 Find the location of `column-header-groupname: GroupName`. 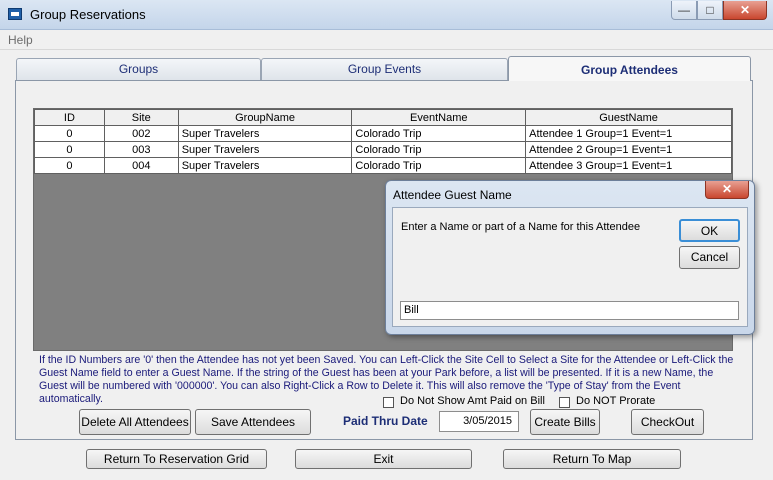

column-header-groupname: GroupName is located at coordinates (265, 117).